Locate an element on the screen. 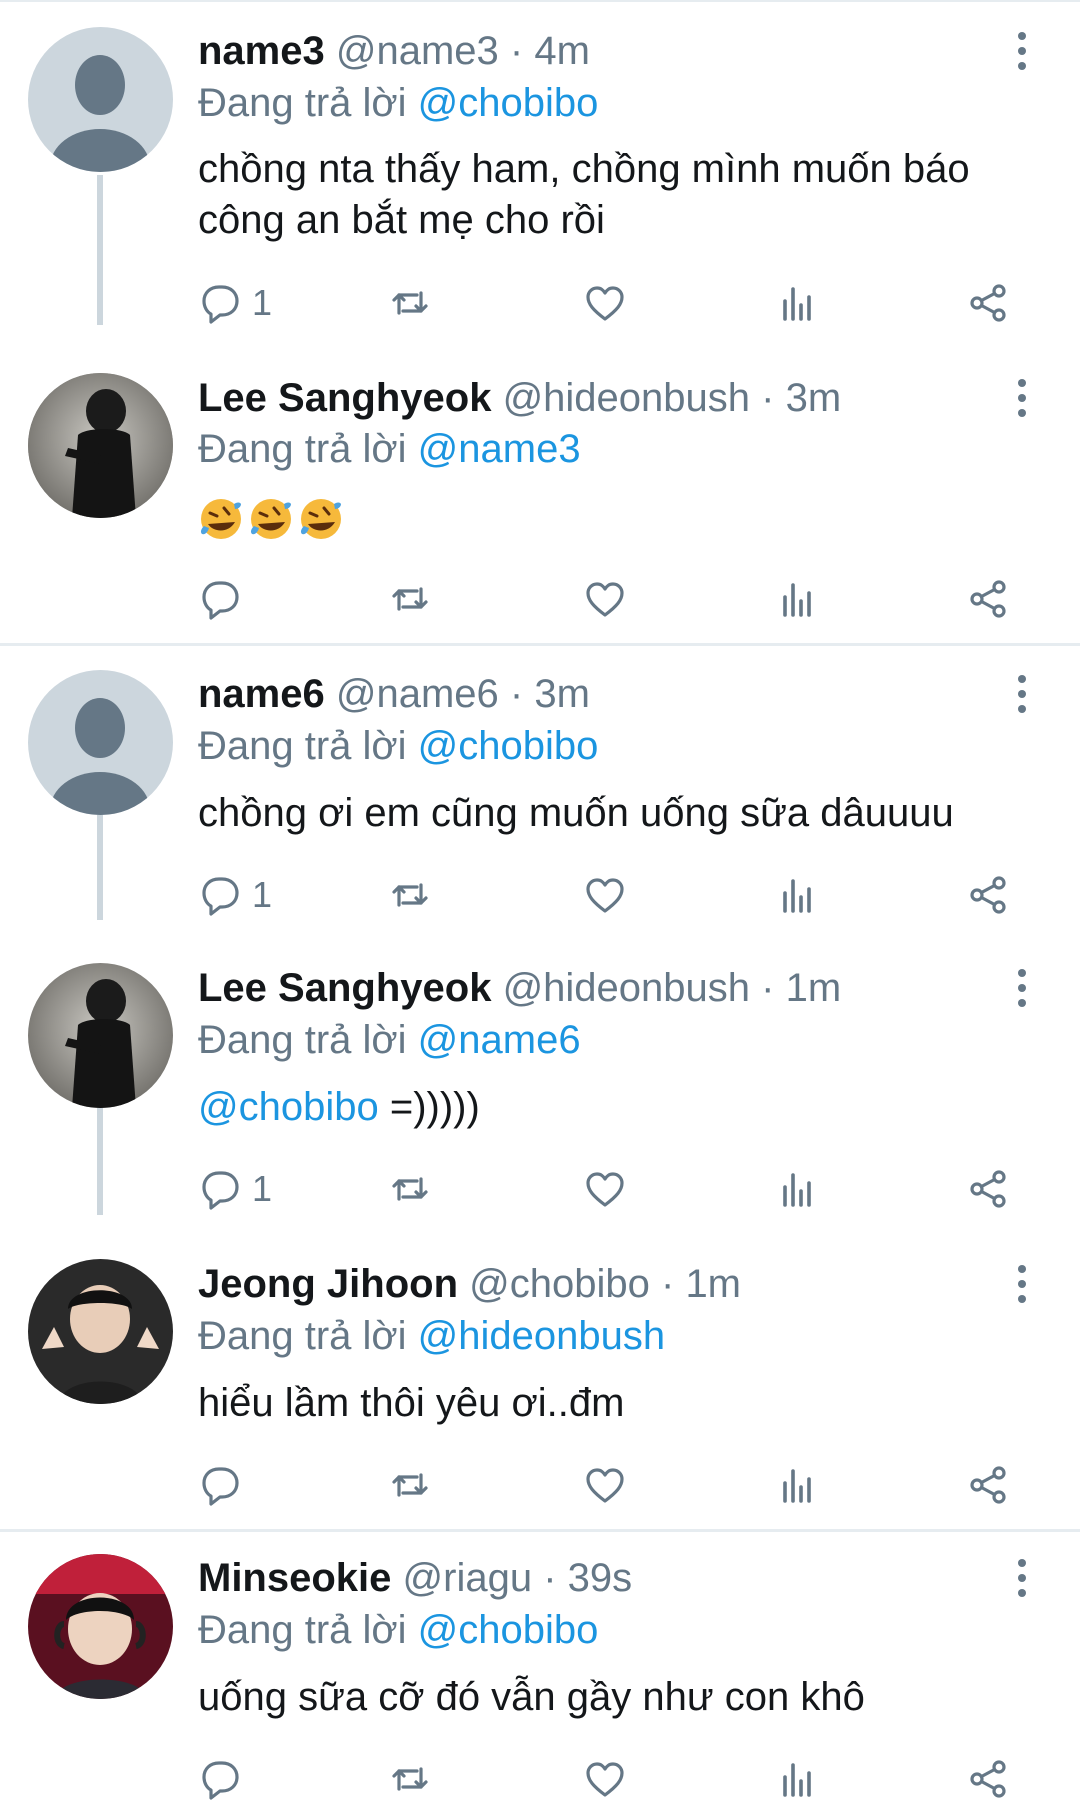  retweet-icon is located at coordinates (410, 1779).